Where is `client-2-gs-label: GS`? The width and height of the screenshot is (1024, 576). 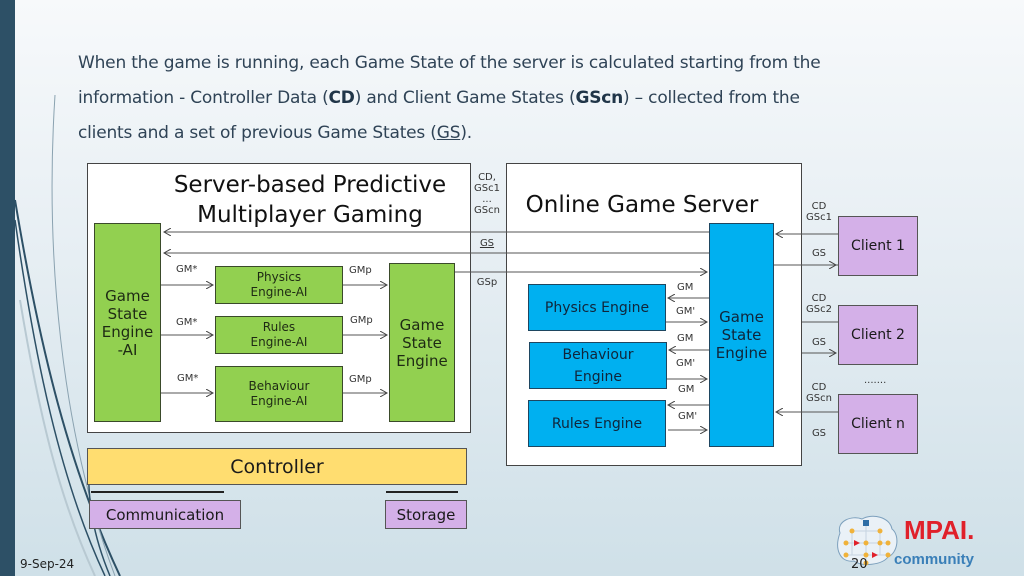 client-2-gs-label: GS is located at coordinates (819, 342).